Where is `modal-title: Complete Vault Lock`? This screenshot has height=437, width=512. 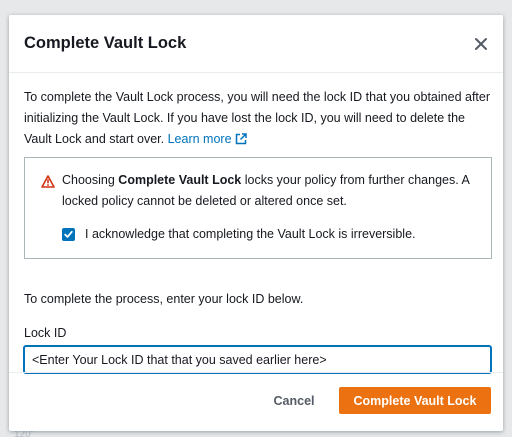 modal-title: Complete Vault Lock is located at coordinates (105, 43).